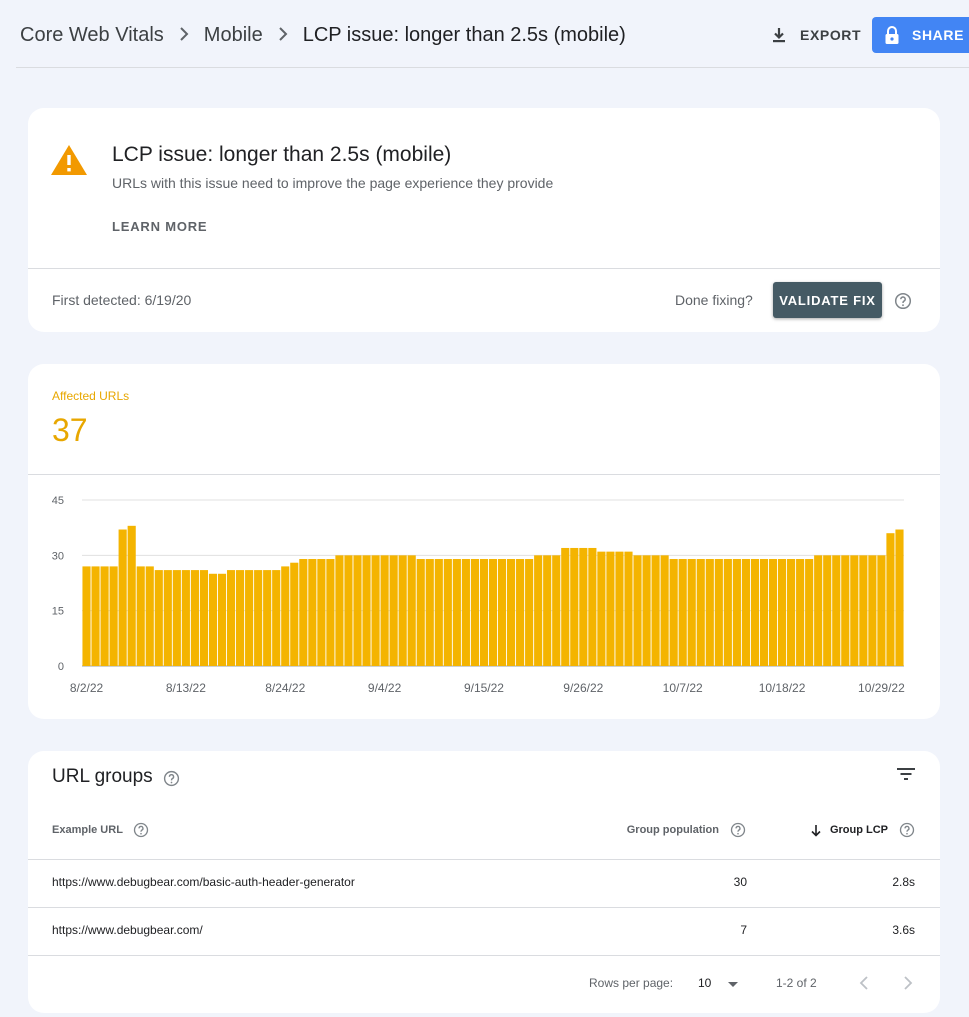 The image size is (969, 1017). What do you see at coordinates (92, 35) in the screenshot?
I see `breadcrumb-core-web-vitals: Core Web Vitals` at bounding box center [92, 35].